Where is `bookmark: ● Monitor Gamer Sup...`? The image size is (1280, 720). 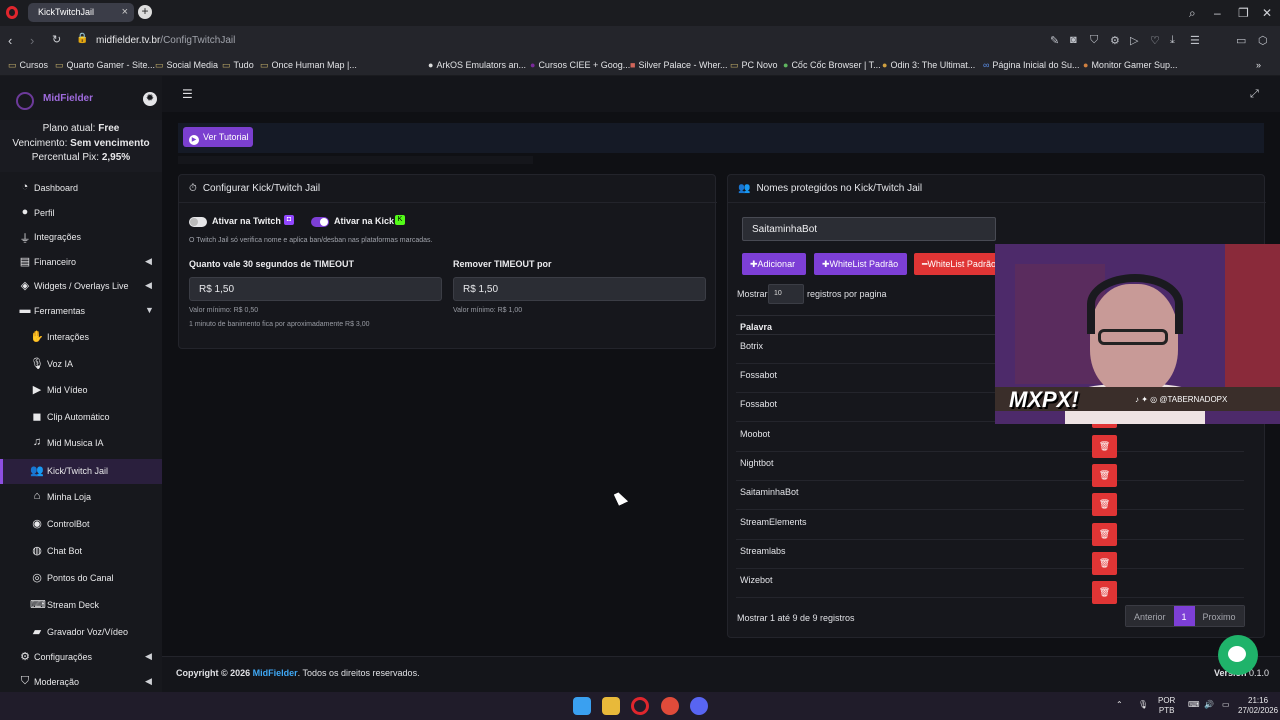 bookmark: ● Monitor Gamer Sup... is located at coordinates (1130, 65).